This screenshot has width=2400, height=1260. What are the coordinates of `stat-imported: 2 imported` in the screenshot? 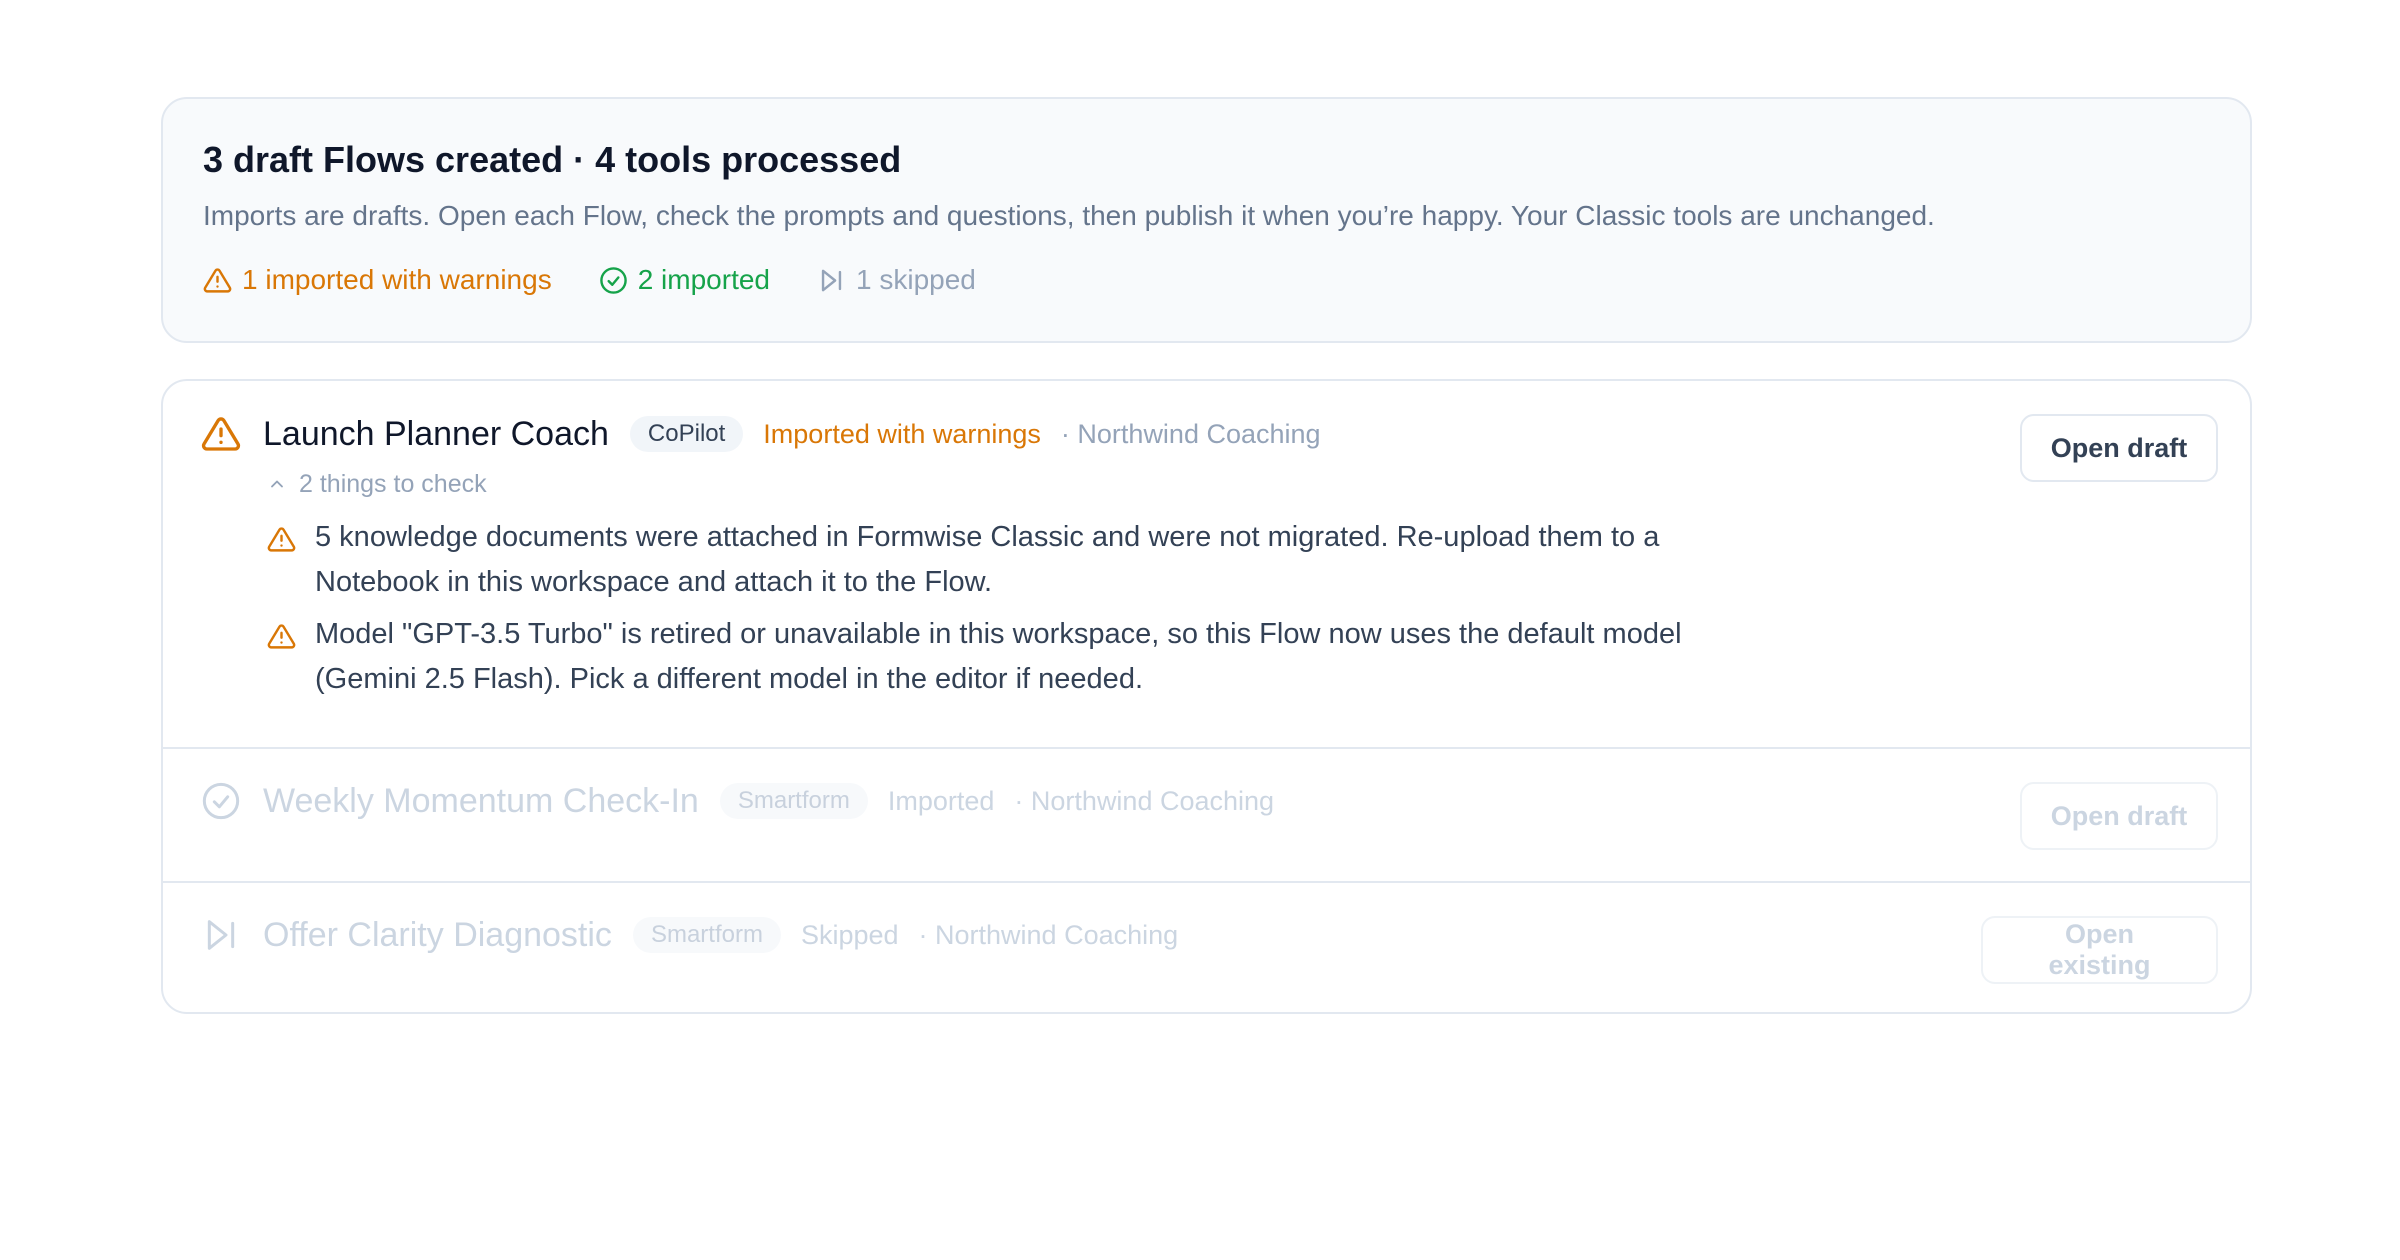 It's located at (684, 280).